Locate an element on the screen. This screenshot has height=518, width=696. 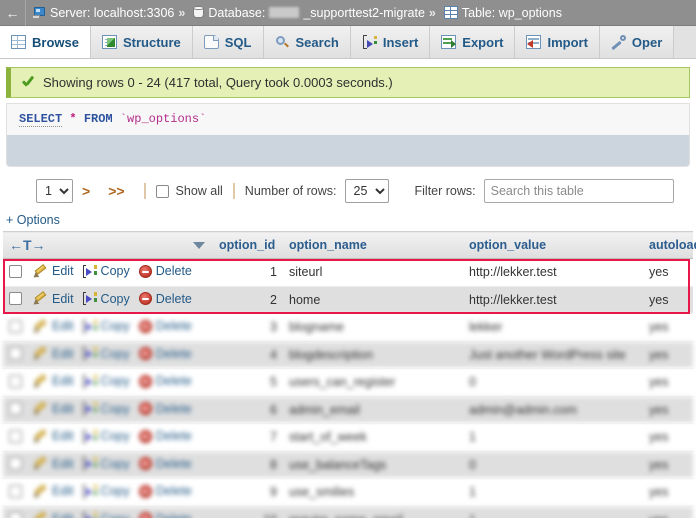
sort-direction-header: ←T→ is located at coordinates (108, 245).